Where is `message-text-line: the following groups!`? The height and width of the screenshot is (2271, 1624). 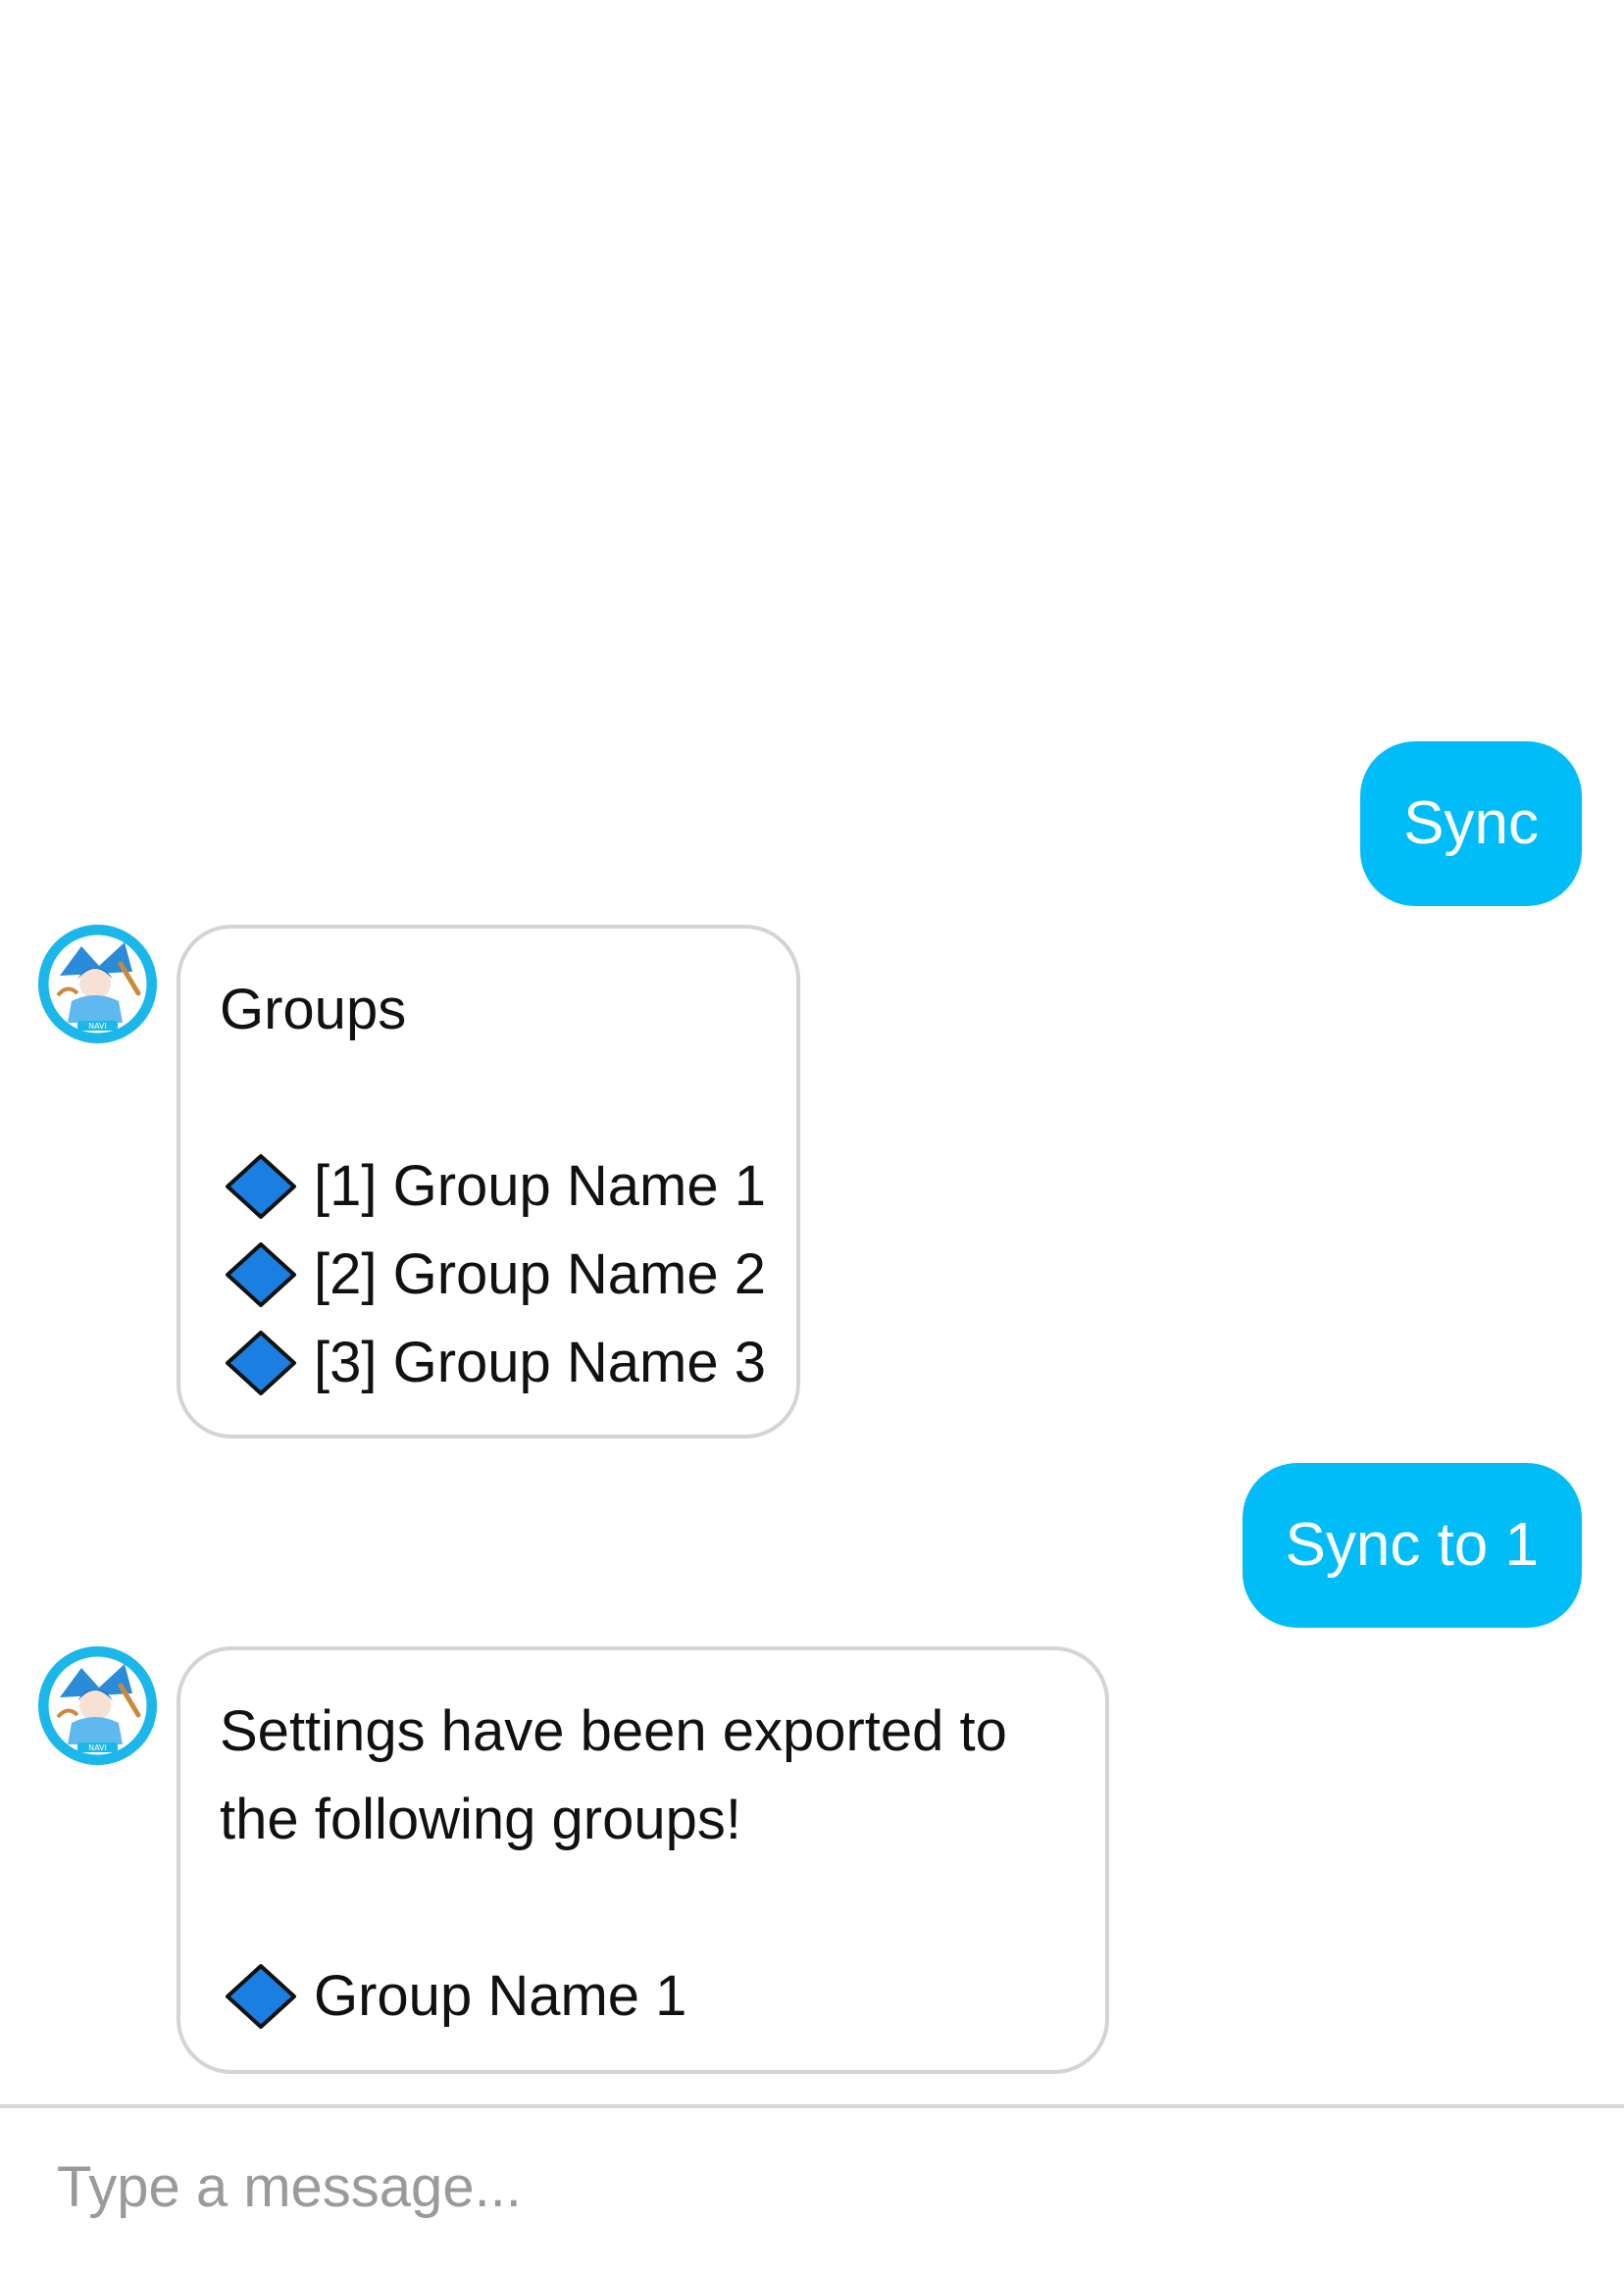
message-text-line: the following groups! is located at coordinates (480, 1819).